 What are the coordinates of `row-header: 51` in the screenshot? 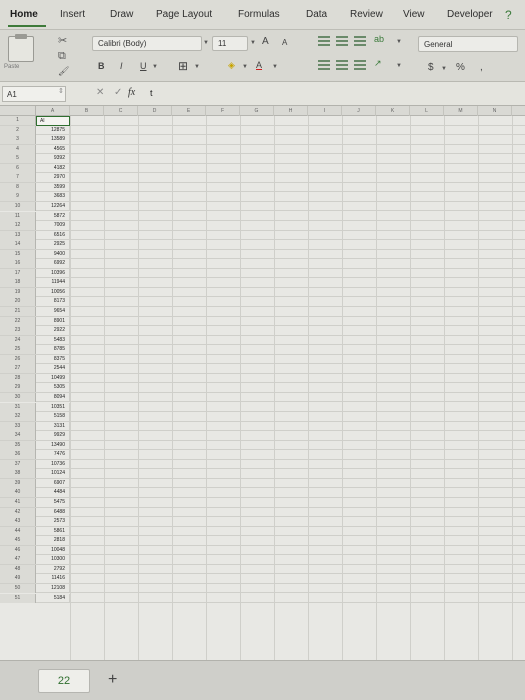 It's located at (18, 598).